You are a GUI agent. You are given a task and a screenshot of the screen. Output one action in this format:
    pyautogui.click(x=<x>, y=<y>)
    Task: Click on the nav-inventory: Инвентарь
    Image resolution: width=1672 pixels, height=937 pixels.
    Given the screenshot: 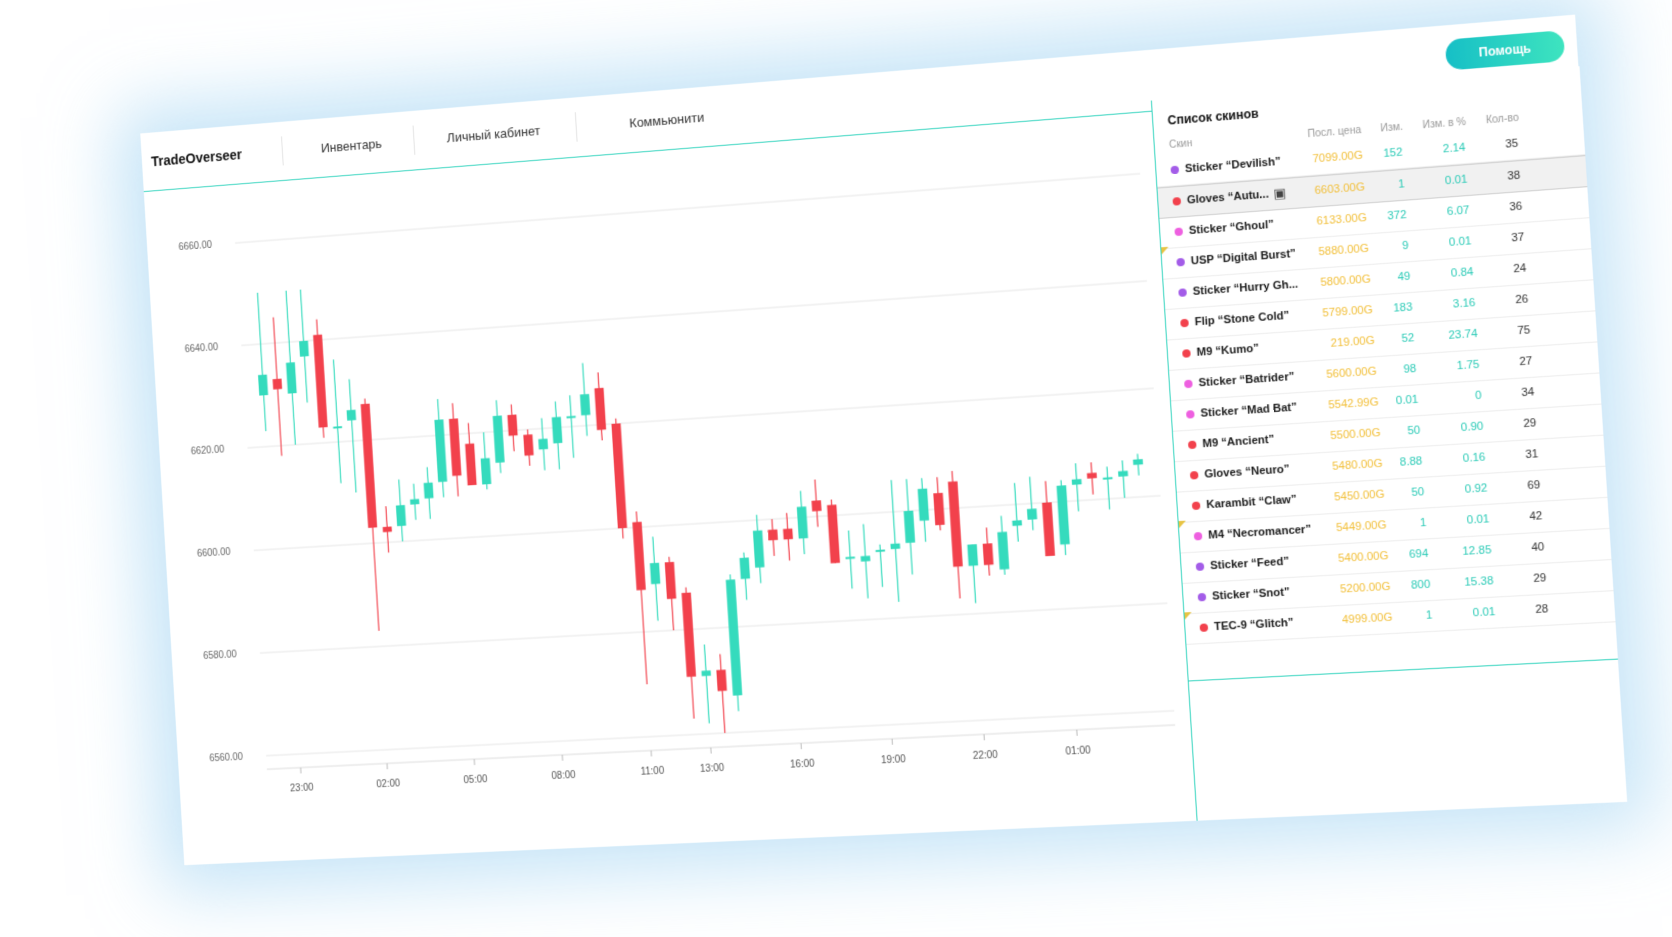 What is the action you would take?
    pyautogui.click(x=352, y=145)
    